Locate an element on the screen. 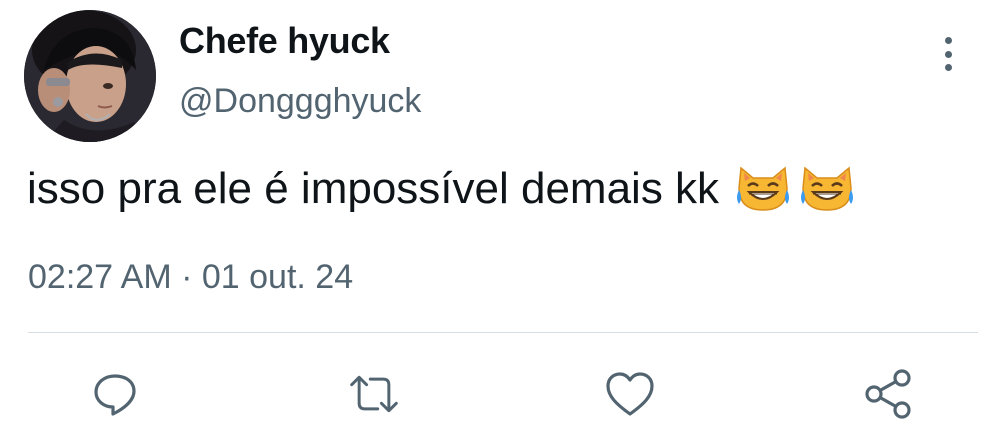  more-options-button is located at coordinates (948, 54).